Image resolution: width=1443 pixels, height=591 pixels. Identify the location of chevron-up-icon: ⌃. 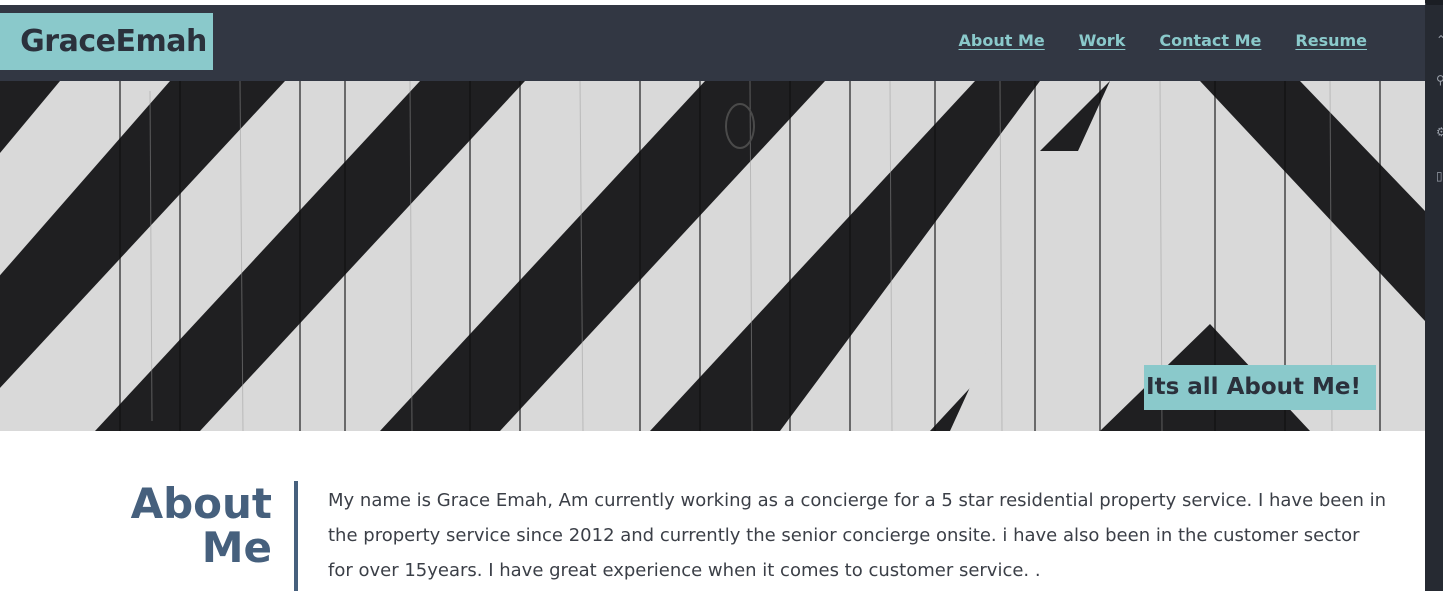
(1439, 40).